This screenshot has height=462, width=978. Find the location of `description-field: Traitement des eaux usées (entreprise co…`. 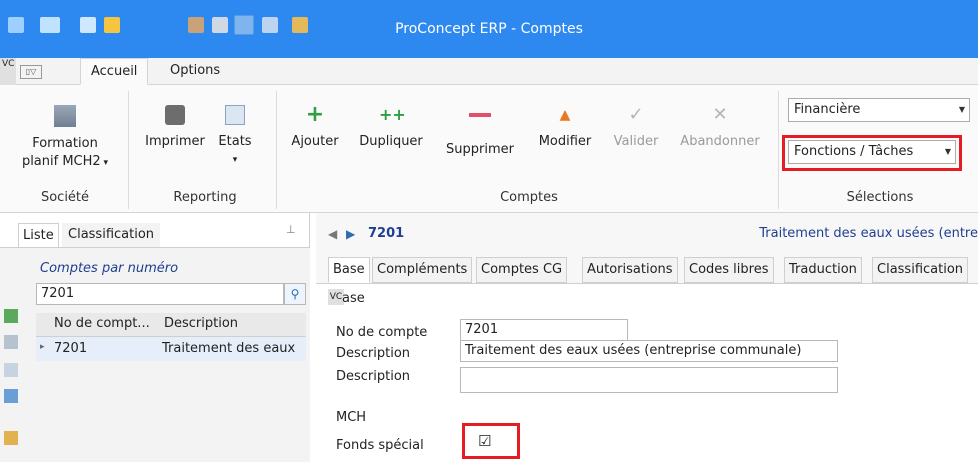

description-field: Traitement des eaux usées (entreprise co… is located at coordinates (649, 351).